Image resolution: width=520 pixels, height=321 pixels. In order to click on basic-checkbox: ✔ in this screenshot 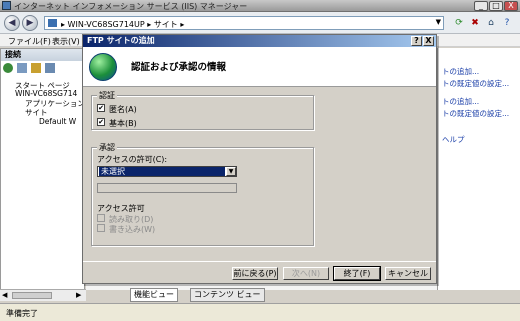, I will do `click(101, 122)`.